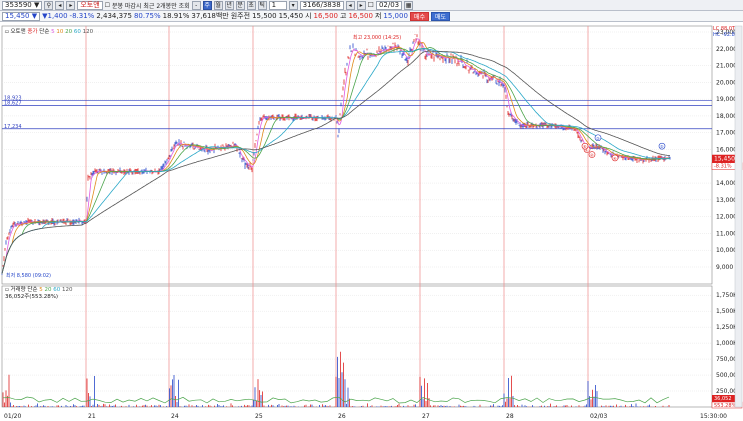 The width and height of the screenshot is (743, 421). I want to click on volume-value: 2,434,375, so click(114, 16).